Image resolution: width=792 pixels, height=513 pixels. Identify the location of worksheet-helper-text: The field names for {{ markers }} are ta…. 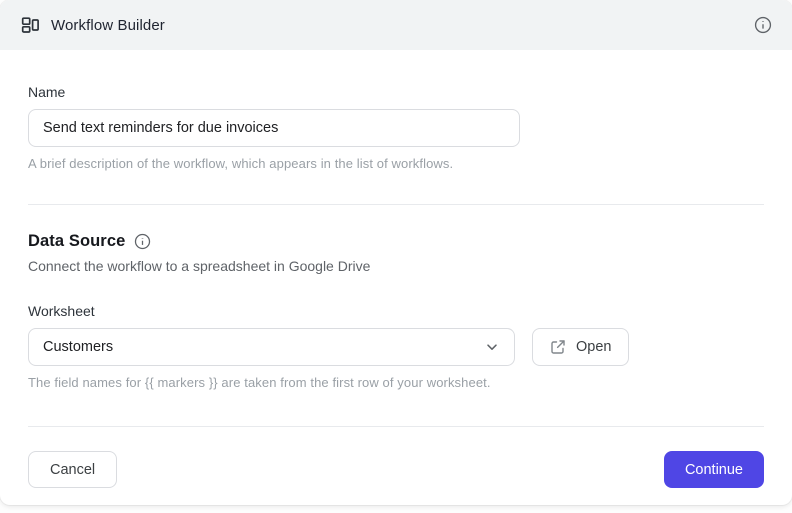
(259, 382).